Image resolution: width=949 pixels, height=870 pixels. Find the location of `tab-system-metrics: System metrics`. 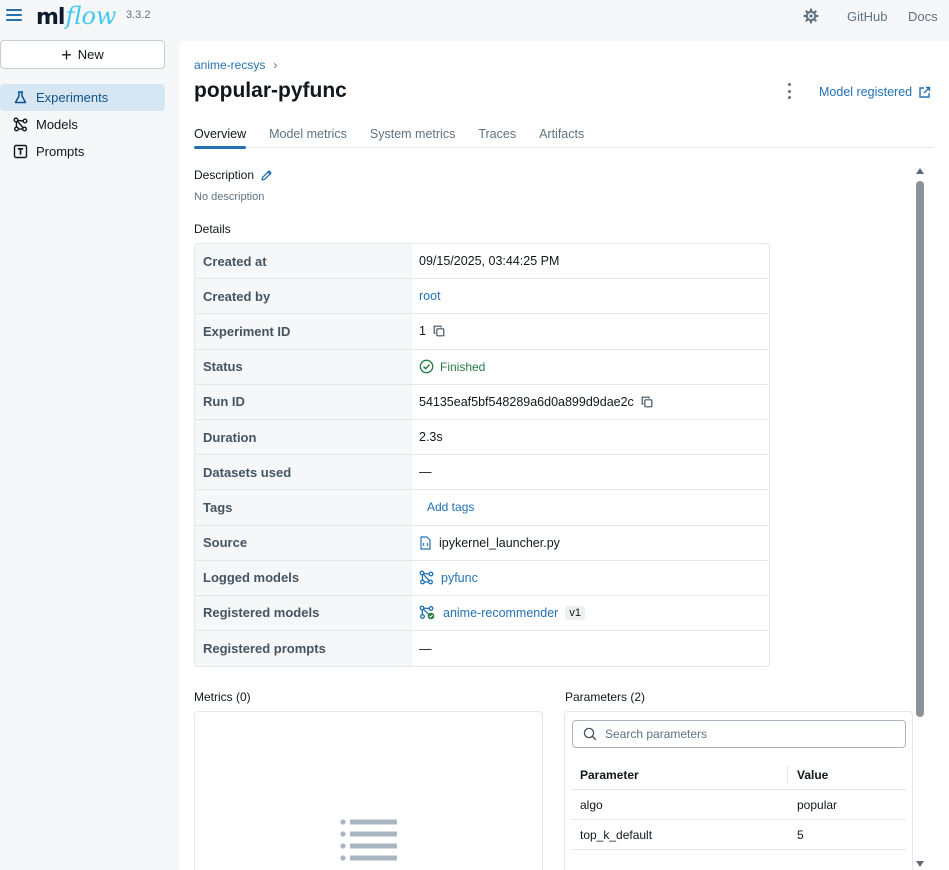

tab-system-metrics: System metrics is located at coordinates (412, 137).